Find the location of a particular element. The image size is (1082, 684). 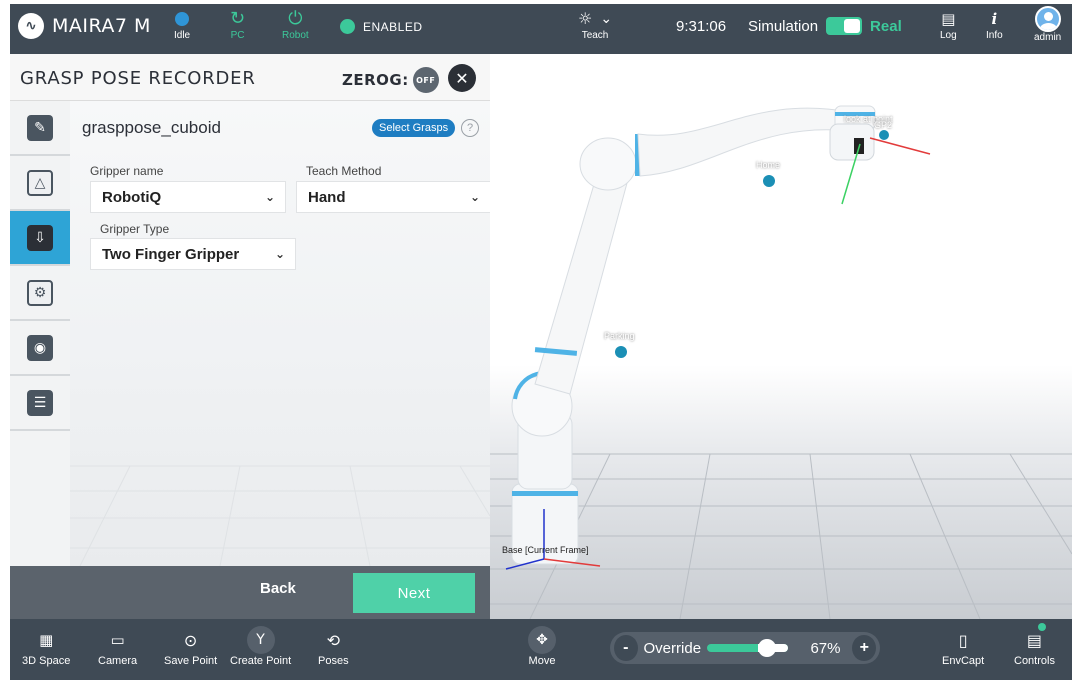

status-robot: ⏻ Robot is located at coordinates (295, 25).